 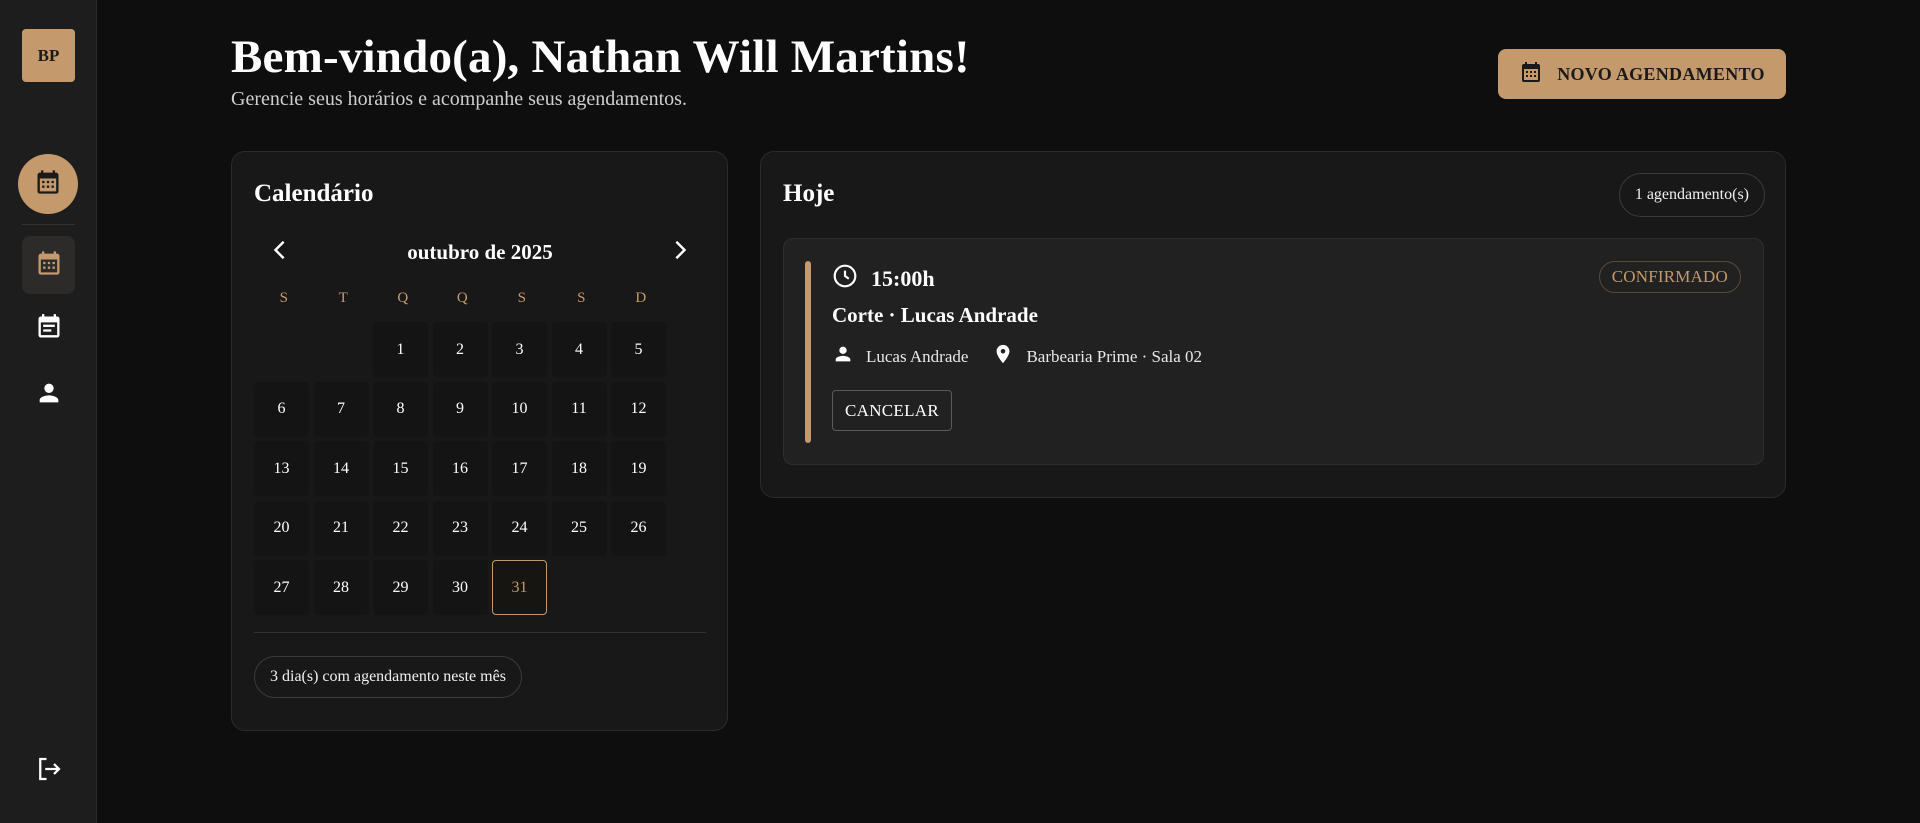 What do you see at coordinates (903, 278) in the screenshot?
I see `appointment-time-text: 15:00h` at bounding box center [903, 278].